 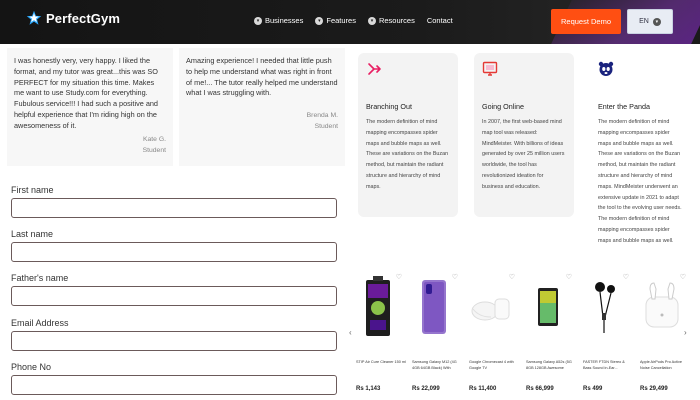 I want to click on language-label: EN, so click(x=644, y=21).